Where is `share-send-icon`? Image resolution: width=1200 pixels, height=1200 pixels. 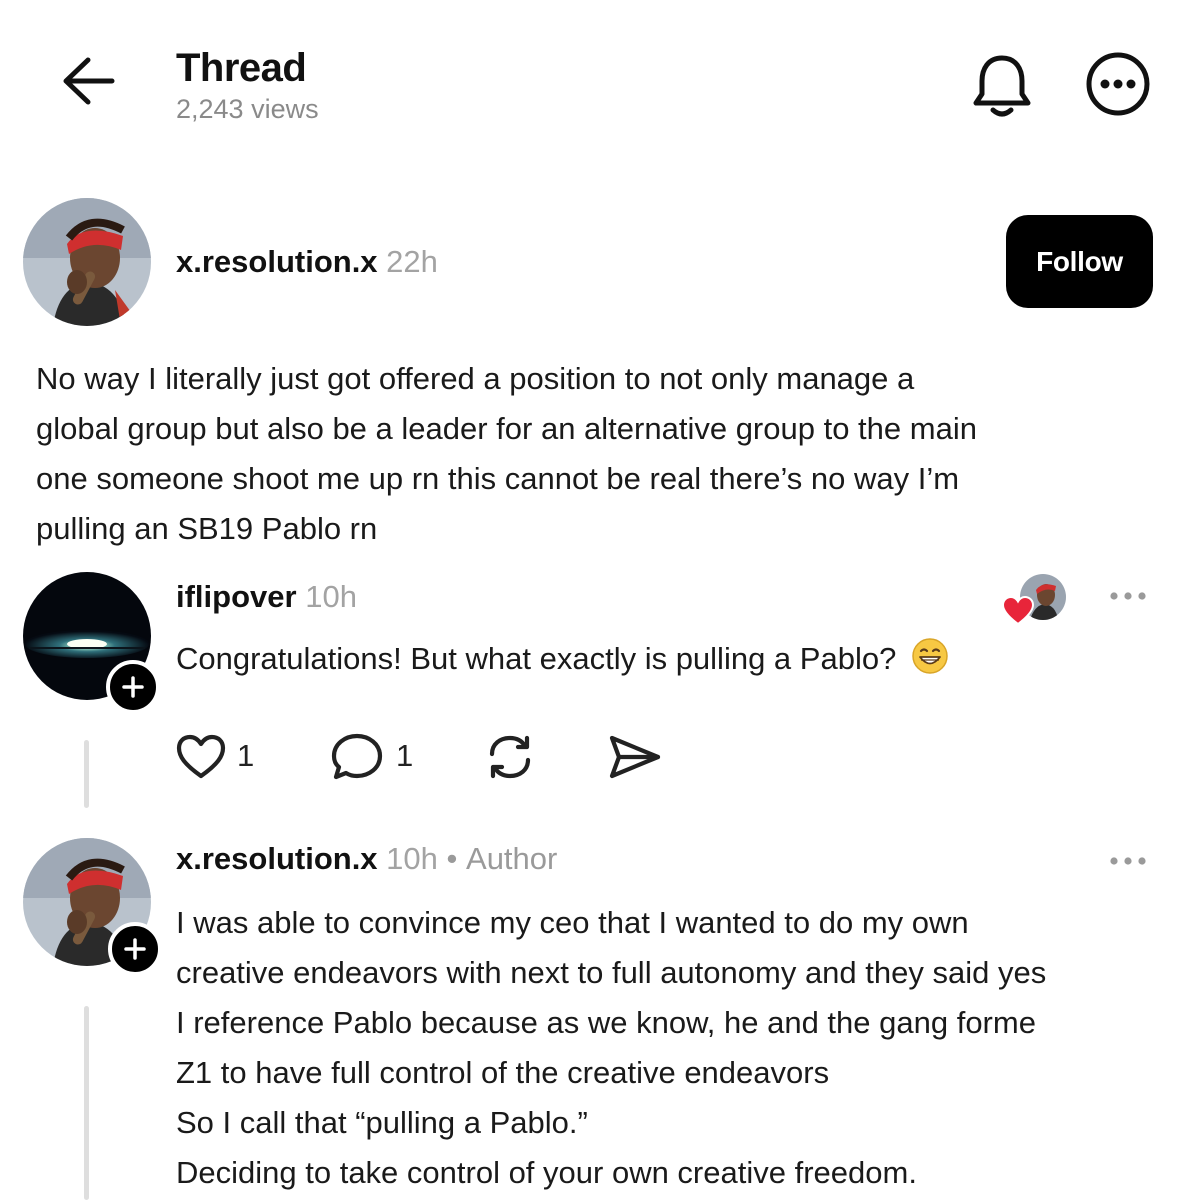 share-send-icon is located at coordinates (634, 757).